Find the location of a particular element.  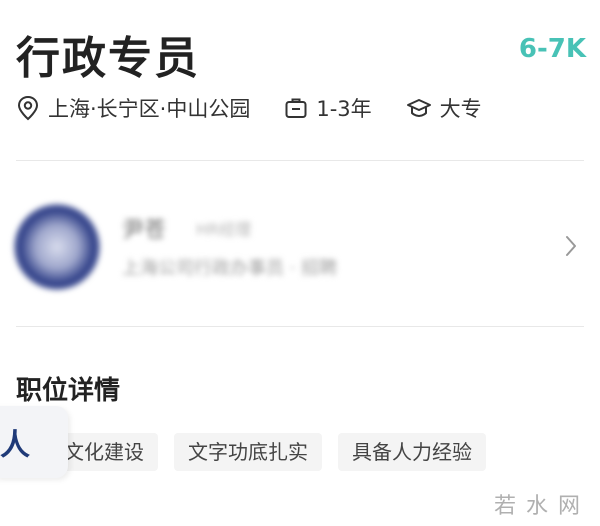

company-name: 尹苍 is located at coordinates (144, 230).